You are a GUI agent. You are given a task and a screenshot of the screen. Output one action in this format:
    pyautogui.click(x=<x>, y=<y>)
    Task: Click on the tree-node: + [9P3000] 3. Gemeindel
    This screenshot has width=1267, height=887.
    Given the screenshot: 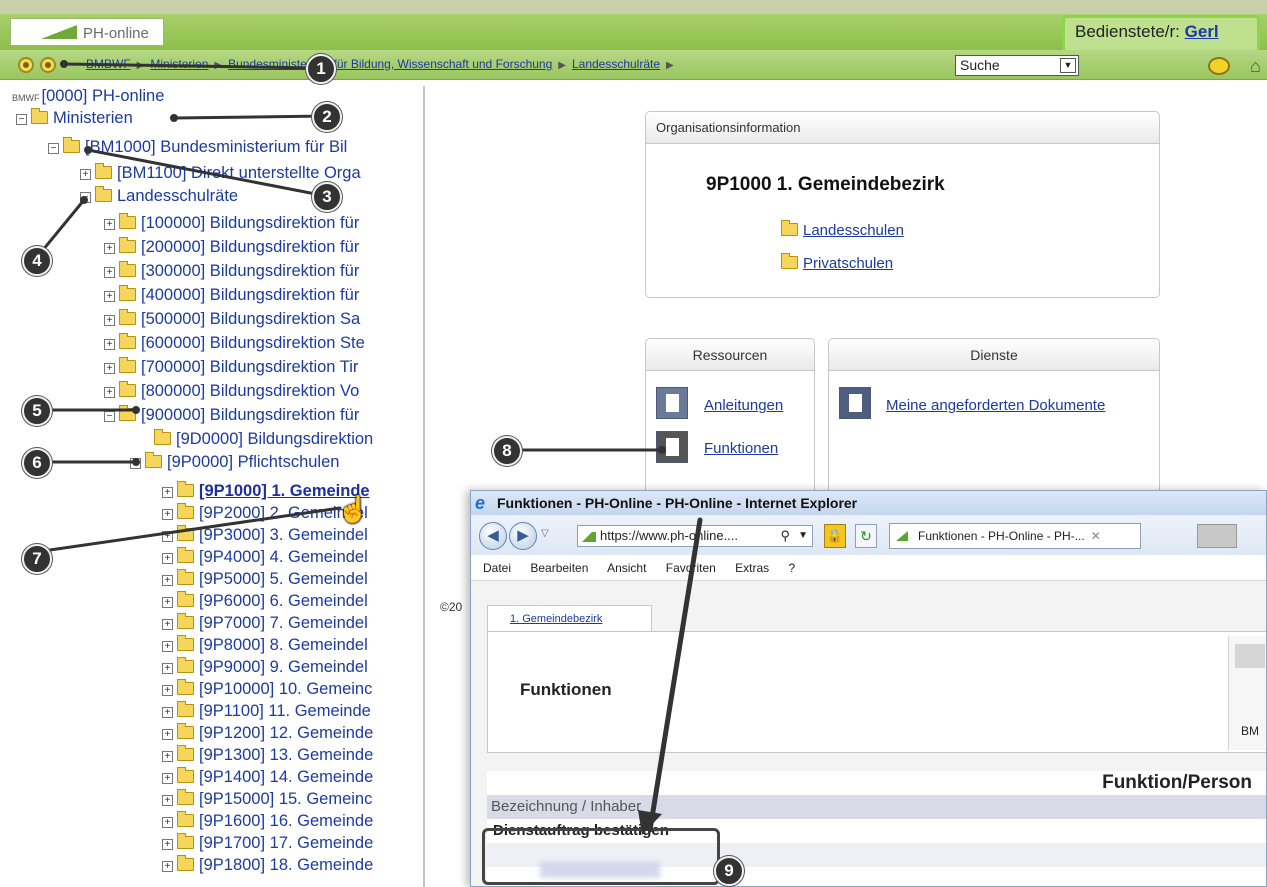 What is the action you would take?
    pyautogui.click(x=265, y=535)
    